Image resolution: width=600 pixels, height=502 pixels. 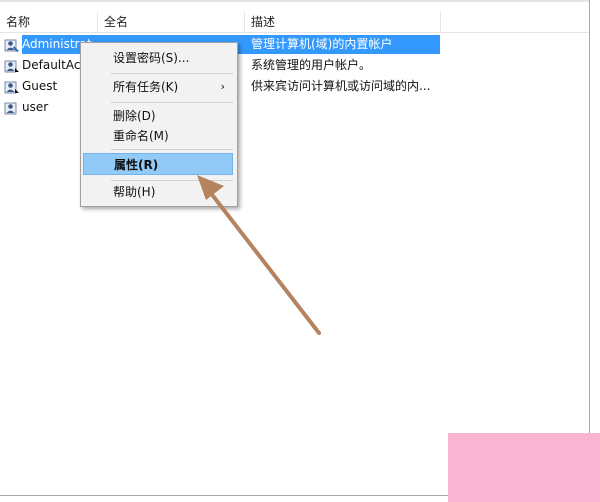 What do you see at coordinates (222, 86) in the screenshot?
I see `submenu-arrow-icon: ›` at bounding box center [222, 86].